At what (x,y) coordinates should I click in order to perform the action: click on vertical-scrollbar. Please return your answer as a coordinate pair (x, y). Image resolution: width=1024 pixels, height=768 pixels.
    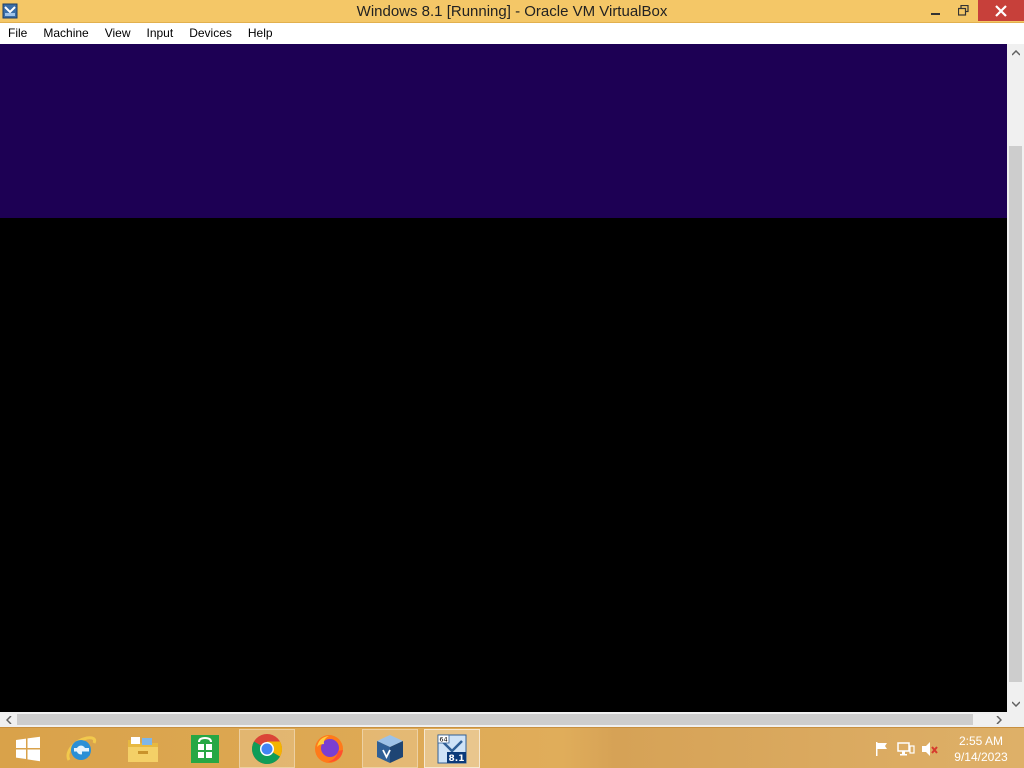
    Looking at the image, I should click on (1015, 378).